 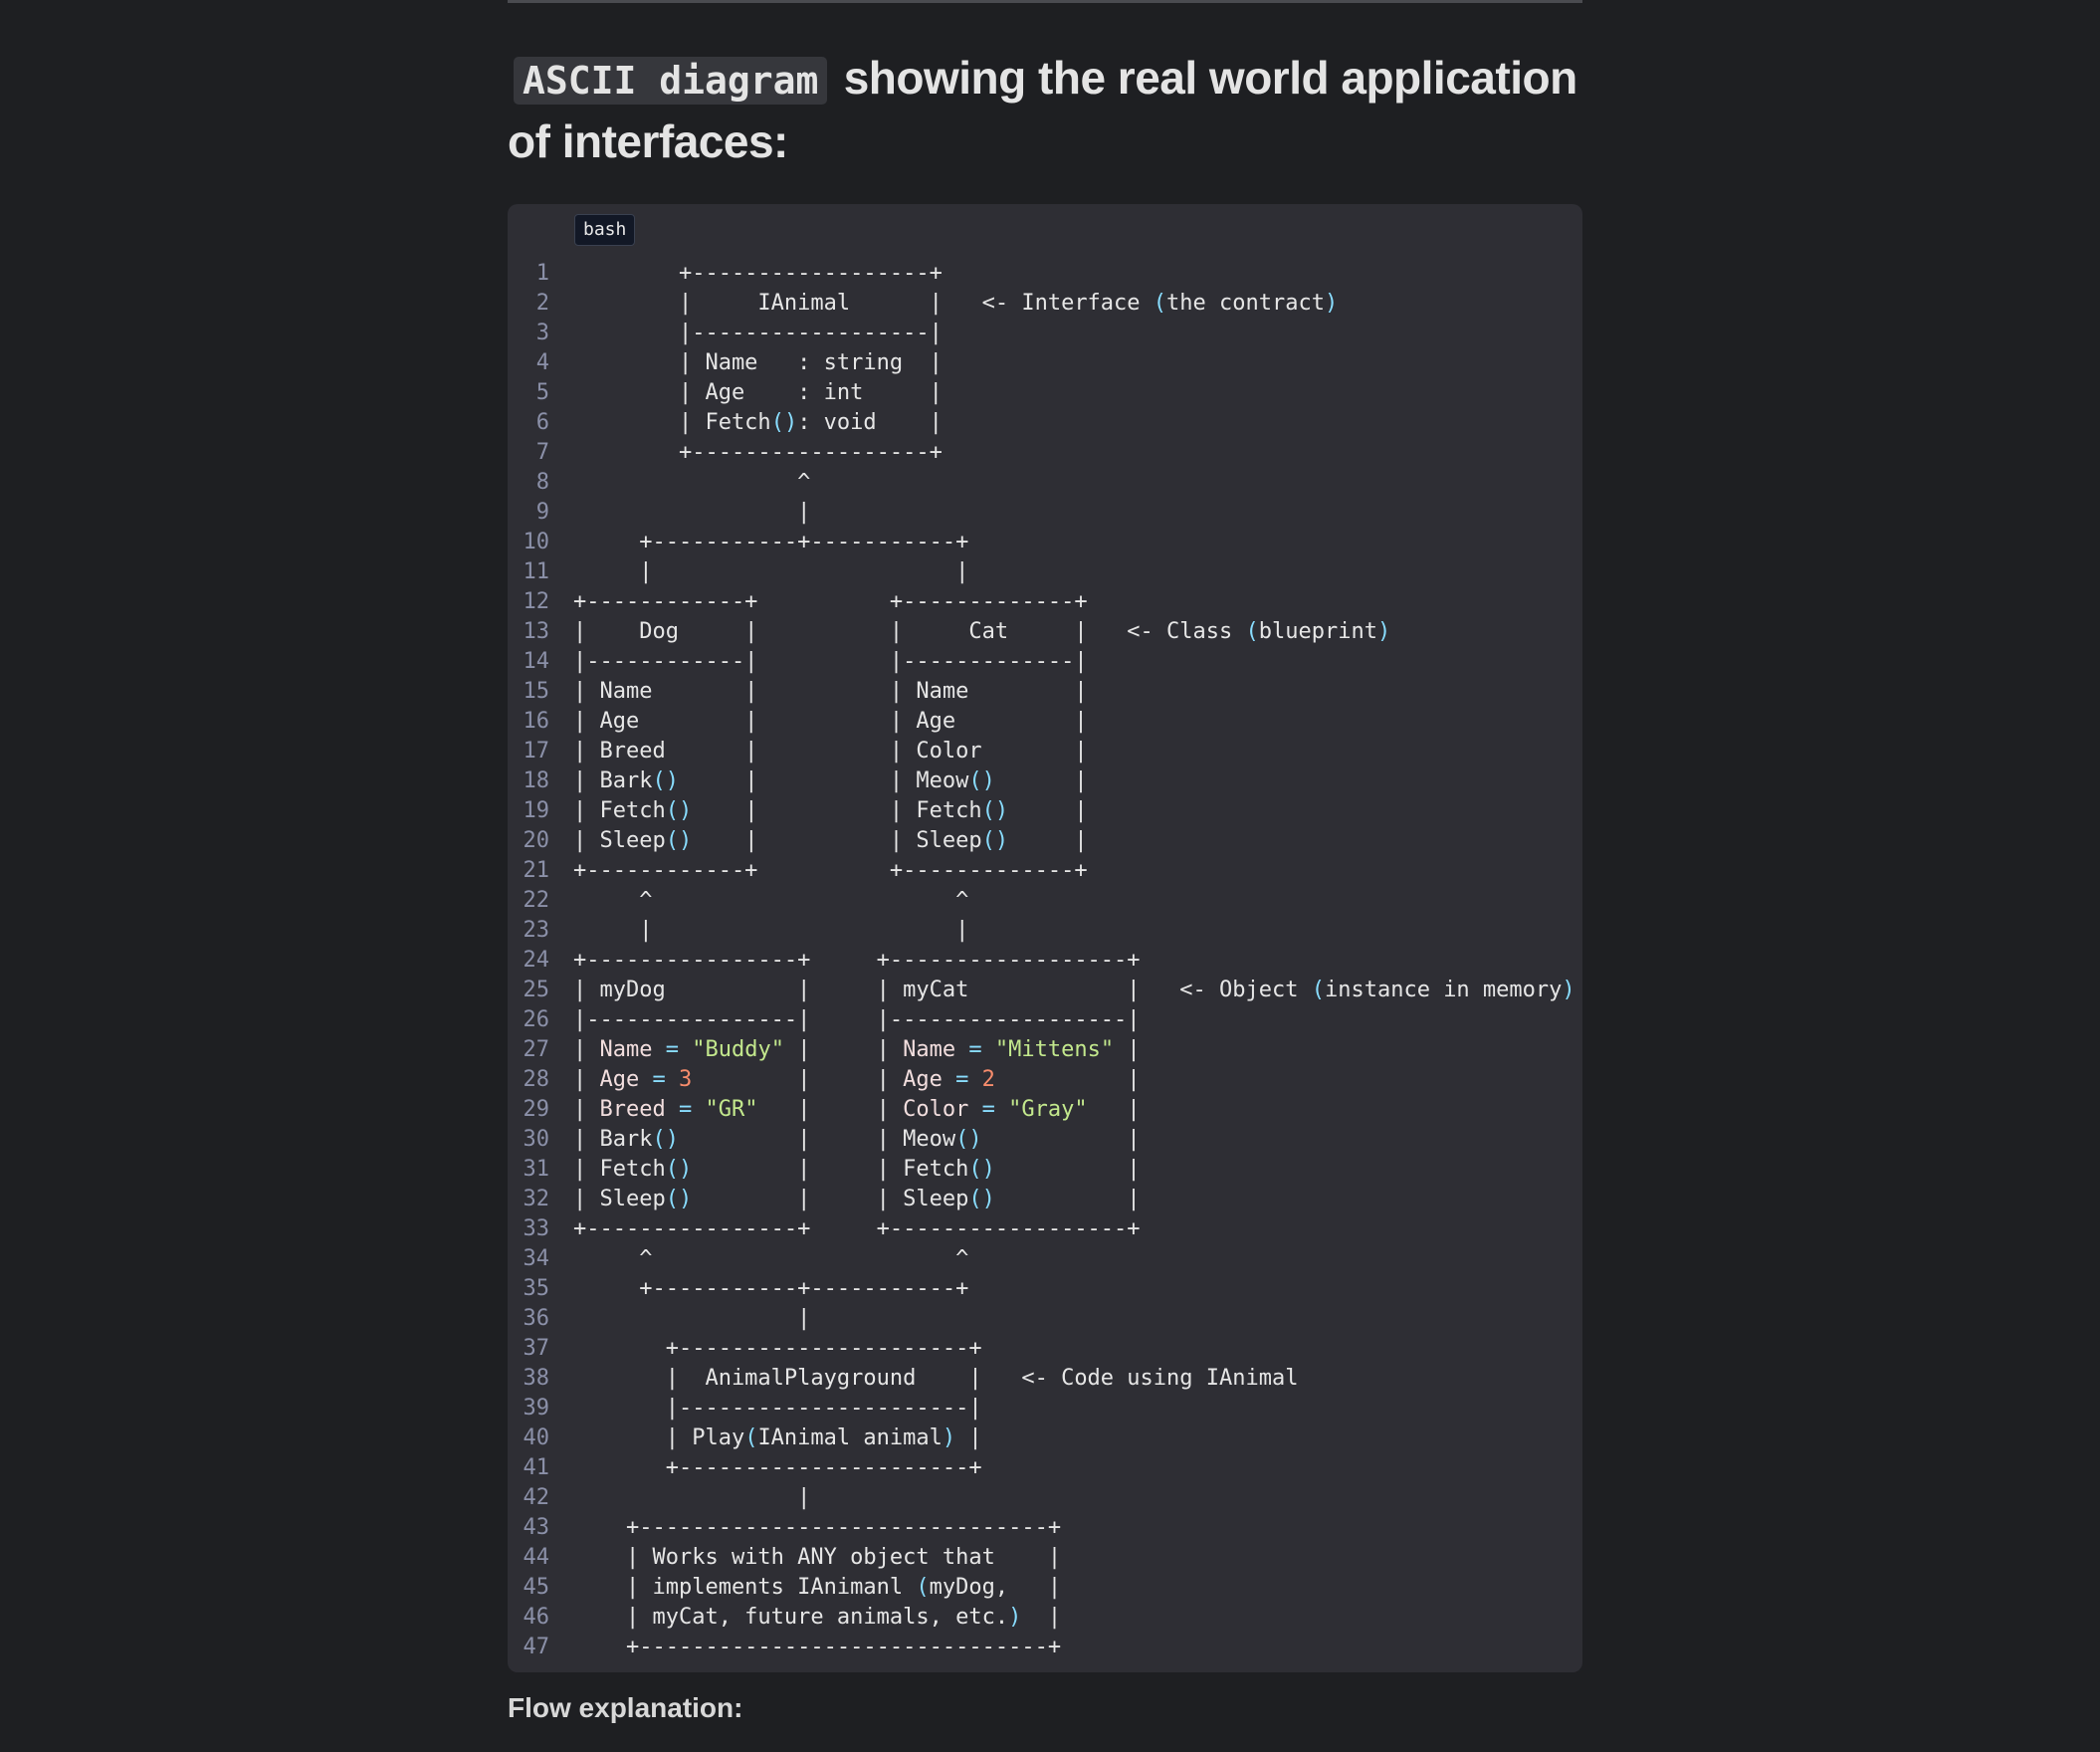 What do you see at coordinates (536, 1258) in the screenshot?
I see `line-number: 34` at bounding box center [536, 1258].